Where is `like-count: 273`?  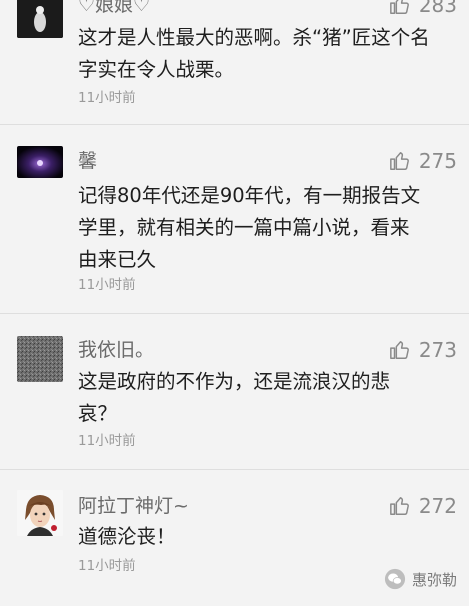
like-count: 273 is located at coordinates (437, 350).